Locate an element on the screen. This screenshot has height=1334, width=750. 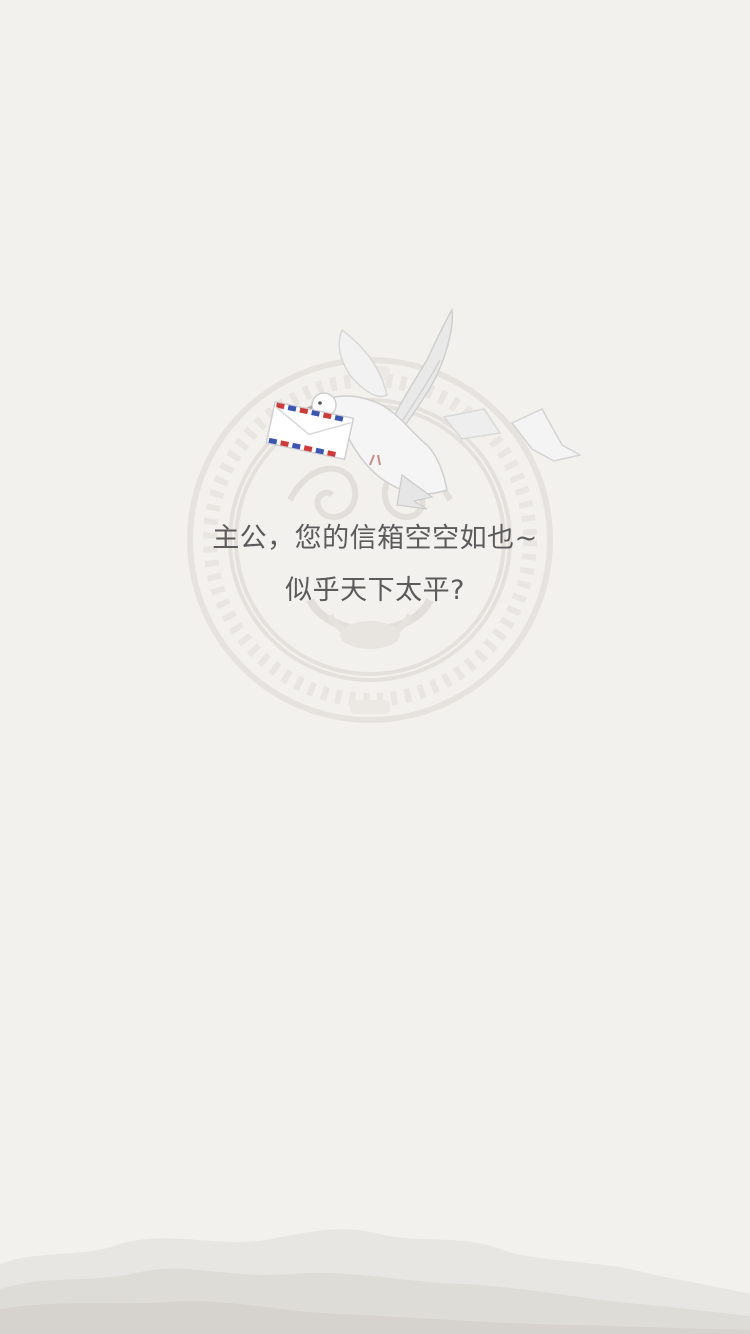
empty-mailbox-message: 主公，您的信箱空空如也~ is located at coordinates (375, 538).